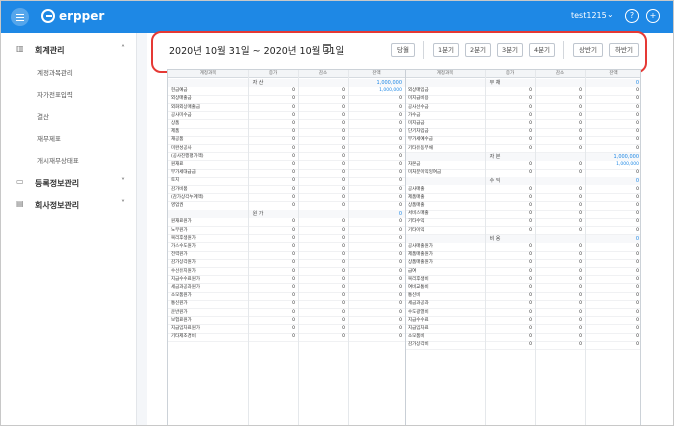 The height and width of the screenshot is (426, 674). I want to click on section-title: 부 채, so click(495, 83).